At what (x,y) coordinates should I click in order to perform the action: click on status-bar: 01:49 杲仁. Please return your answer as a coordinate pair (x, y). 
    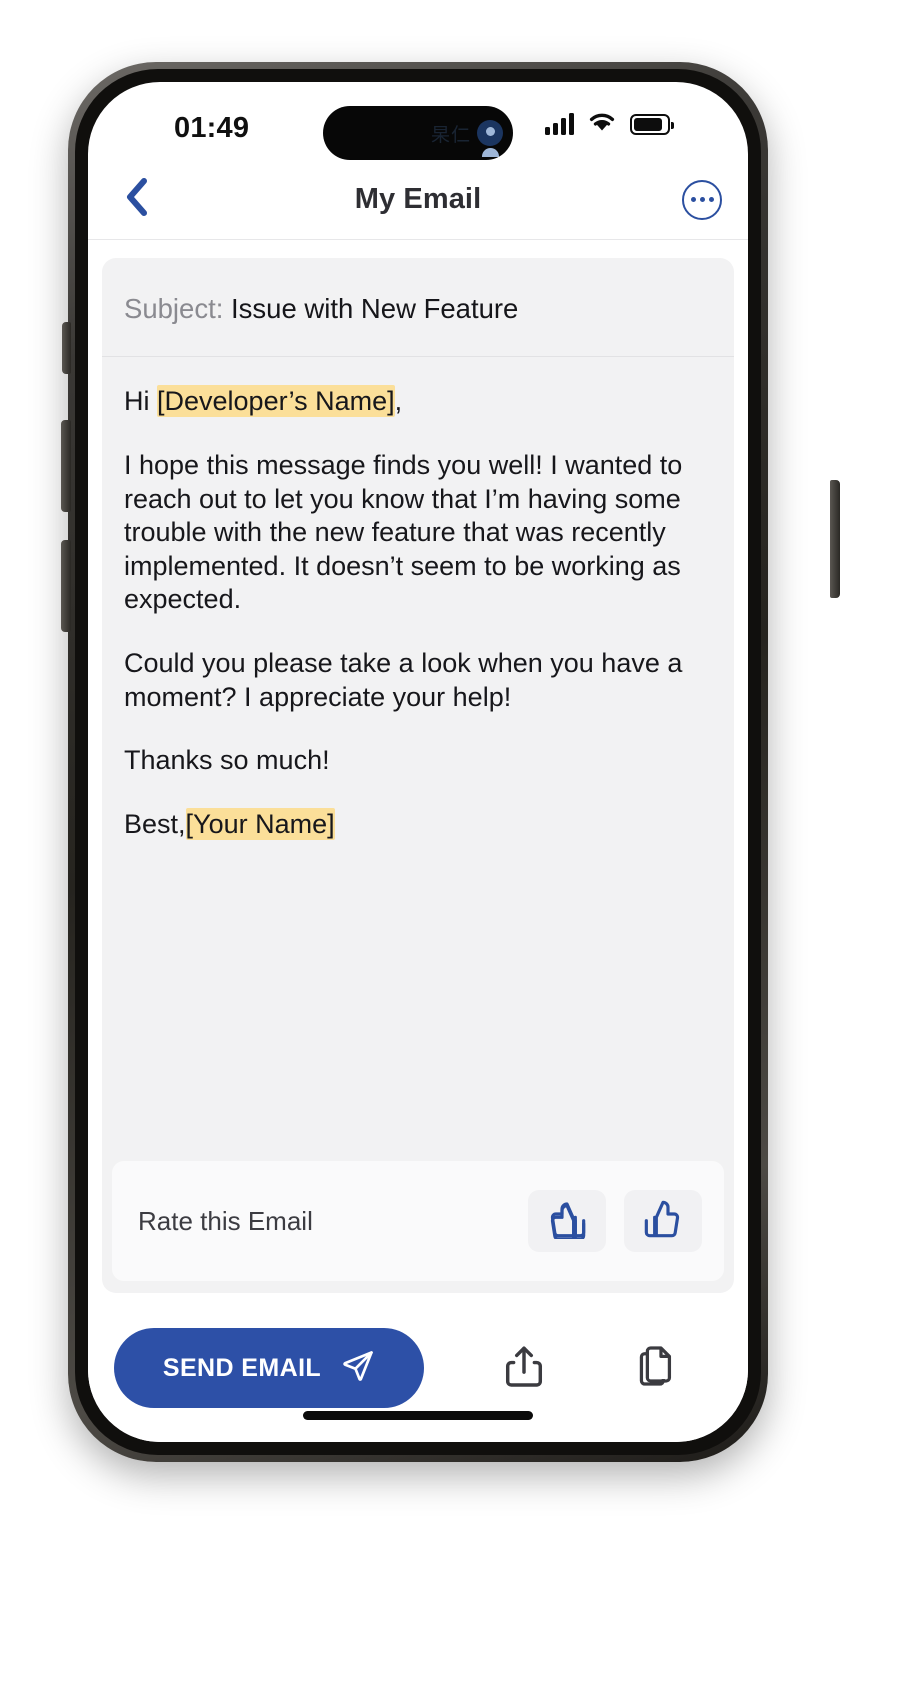
    Looking at the image, I should click on (418, 121).